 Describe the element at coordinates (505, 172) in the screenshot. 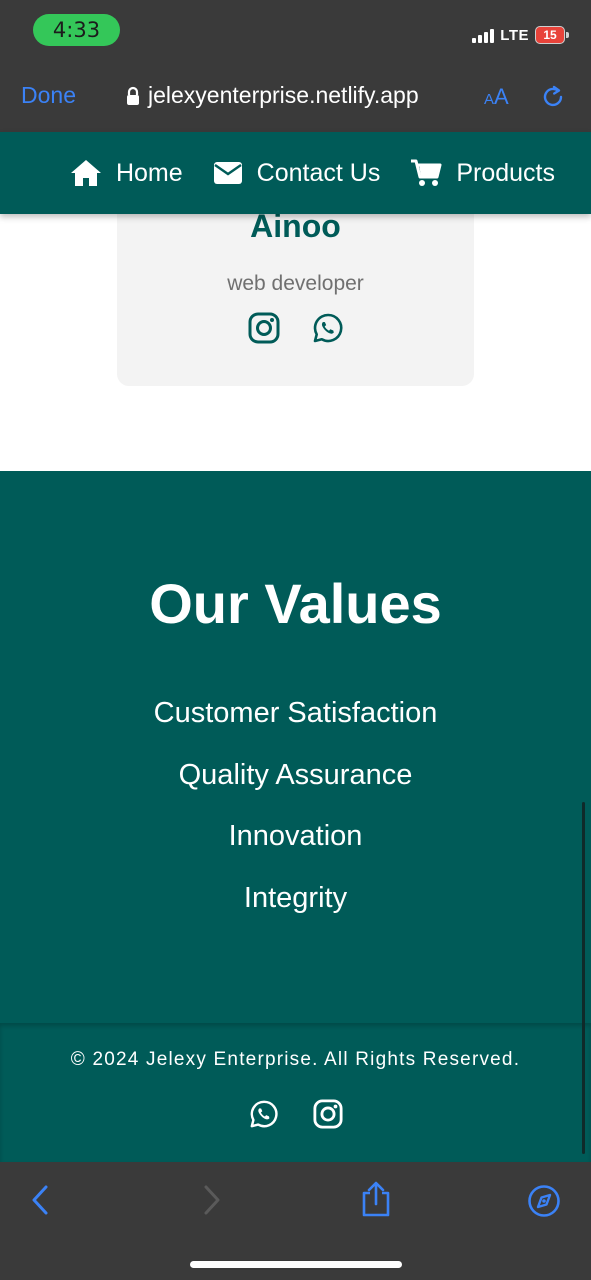

I see `nav-products-label: Products` at that location.